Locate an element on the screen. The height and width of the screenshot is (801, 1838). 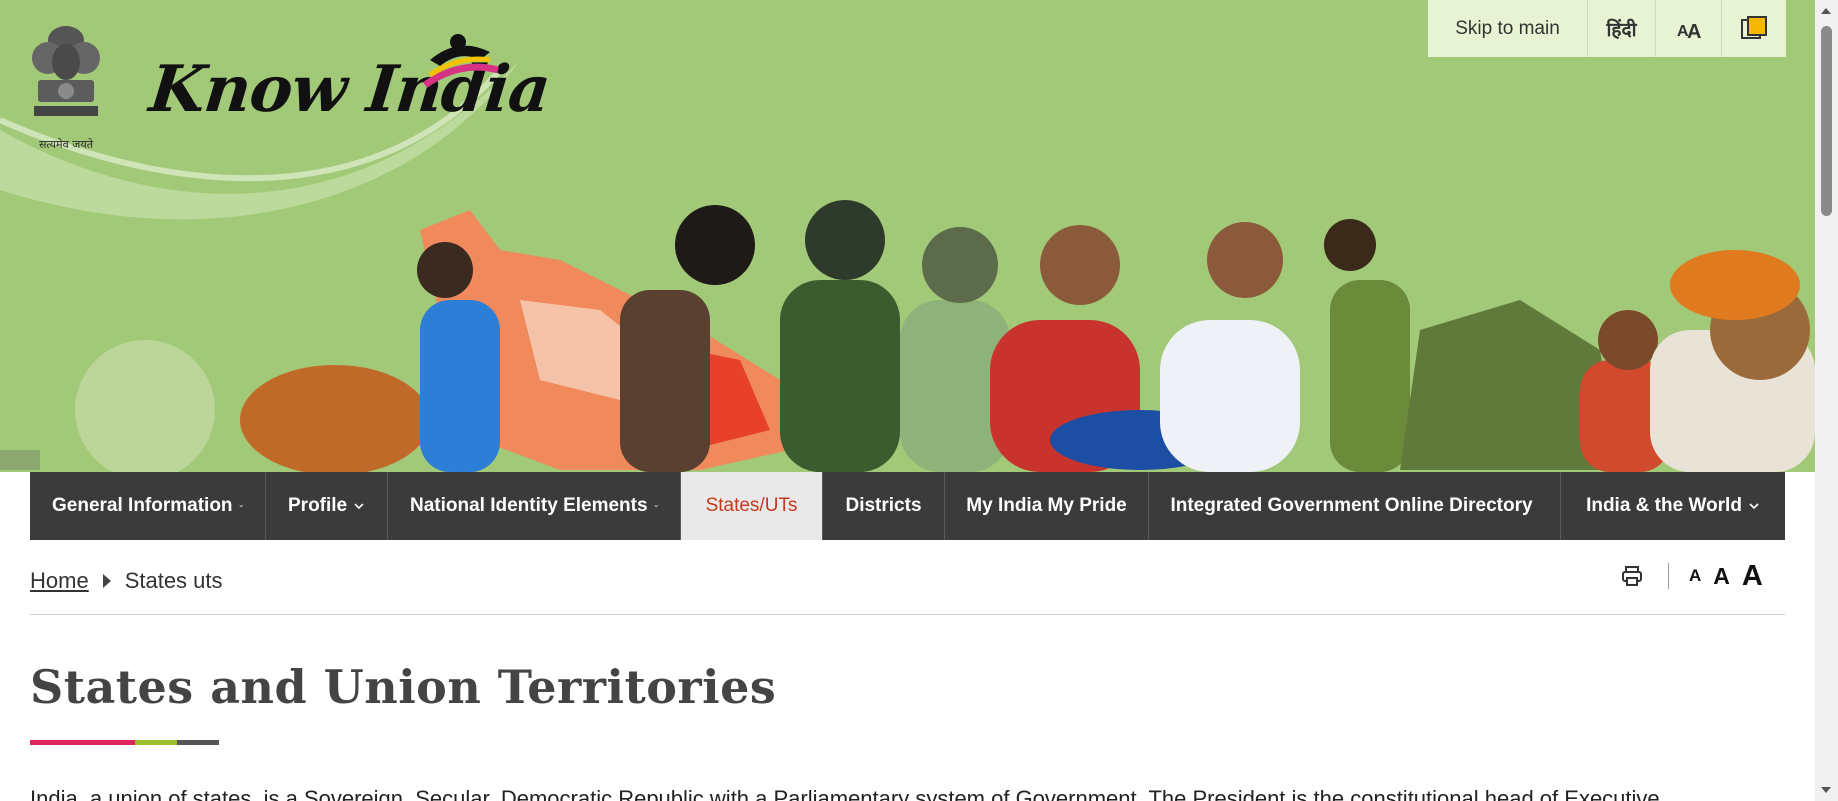
skip-to-main-link: Skip to main is located at coordinates (1508, 28).